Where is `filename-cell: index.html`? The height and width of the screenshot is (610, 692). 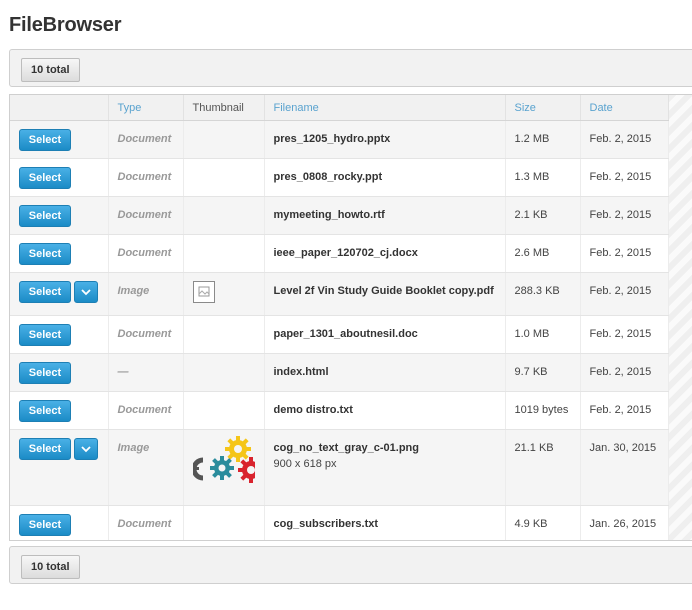 filename-cell: index.html is located at coordinates (385, 372).